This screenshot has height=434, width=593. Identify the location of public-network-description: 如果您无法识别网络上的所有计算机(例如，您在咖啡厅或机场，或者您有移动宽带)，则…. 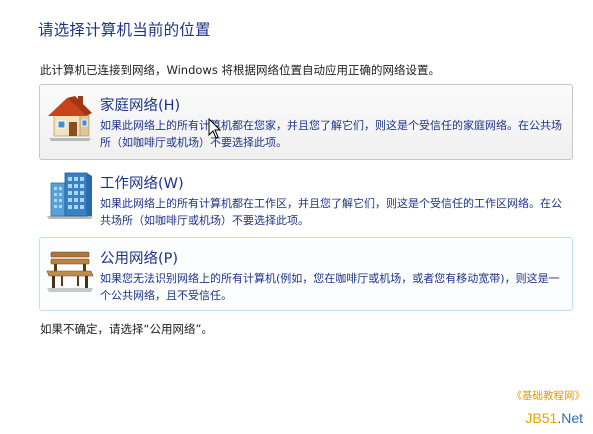
(330, 287).